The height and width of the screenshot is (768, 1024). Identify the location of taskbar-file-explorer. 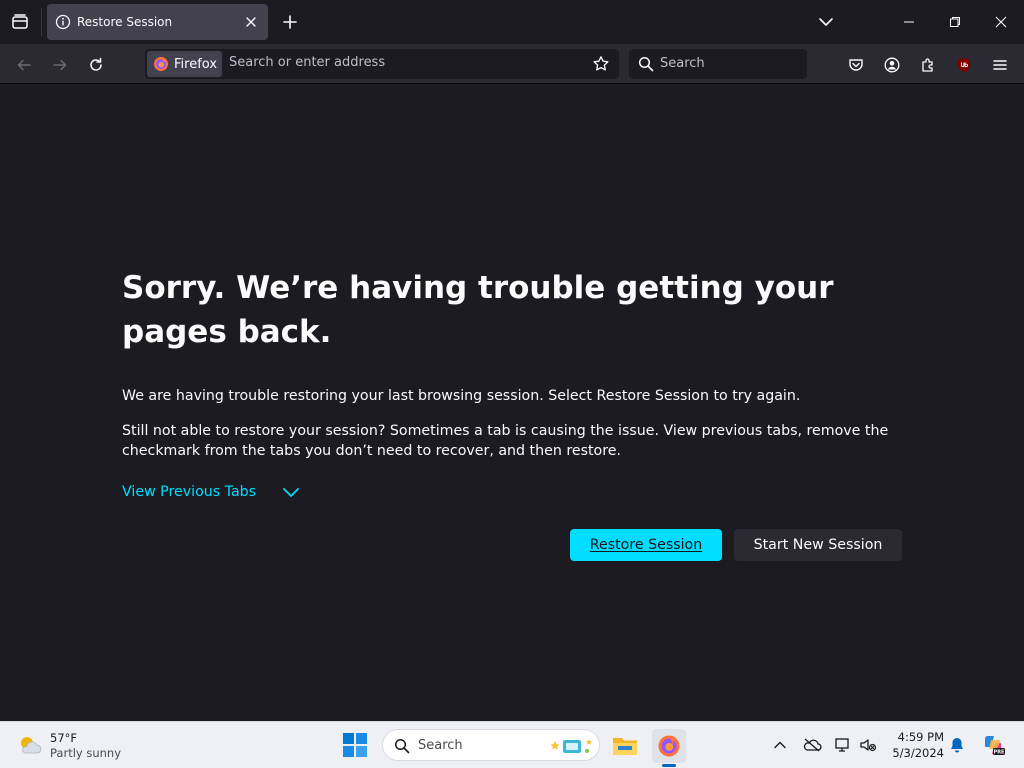
(625, 746).